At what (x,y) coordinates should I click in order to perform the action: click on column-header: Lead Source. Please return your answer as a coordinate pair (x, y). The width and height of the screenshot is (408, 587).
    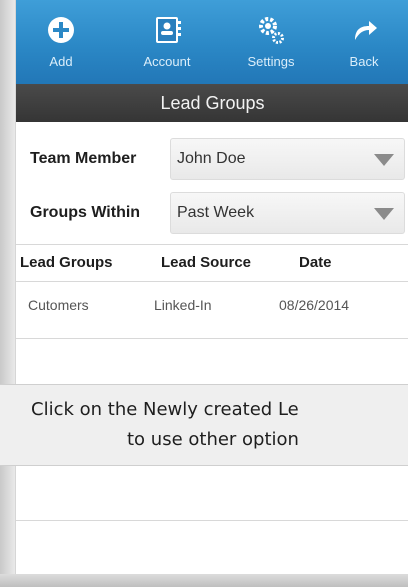
    Looking at the image, I should click on (206, 262).